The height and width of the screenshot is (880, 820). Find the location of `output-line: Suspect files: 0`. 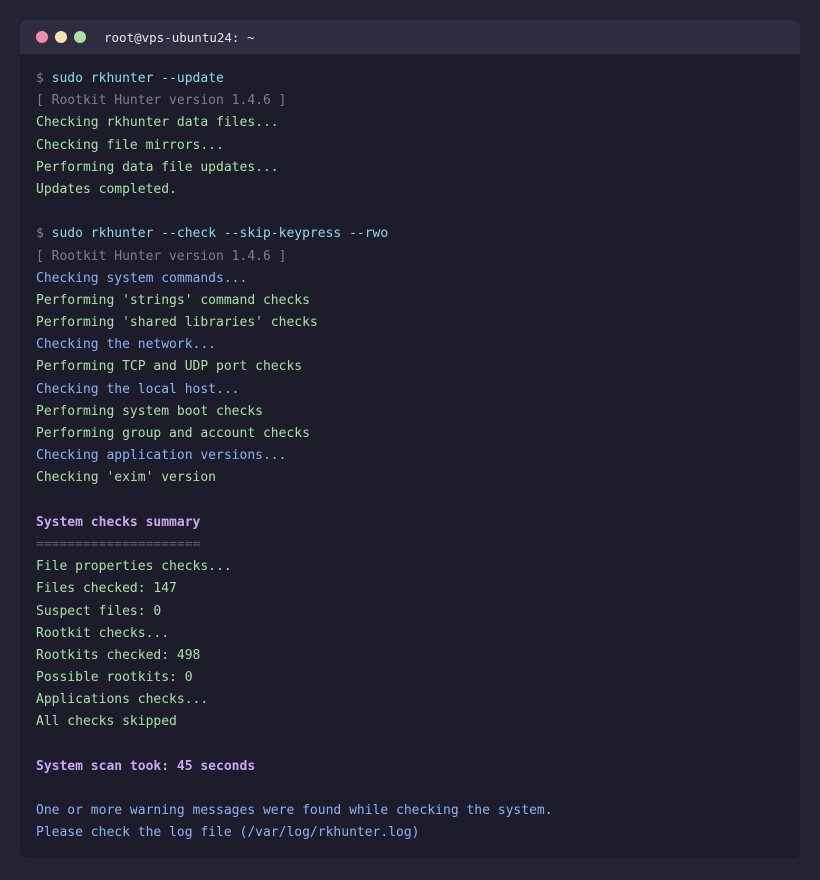

output-line: Suspect files: 0 is located at coordinates (99, 611).